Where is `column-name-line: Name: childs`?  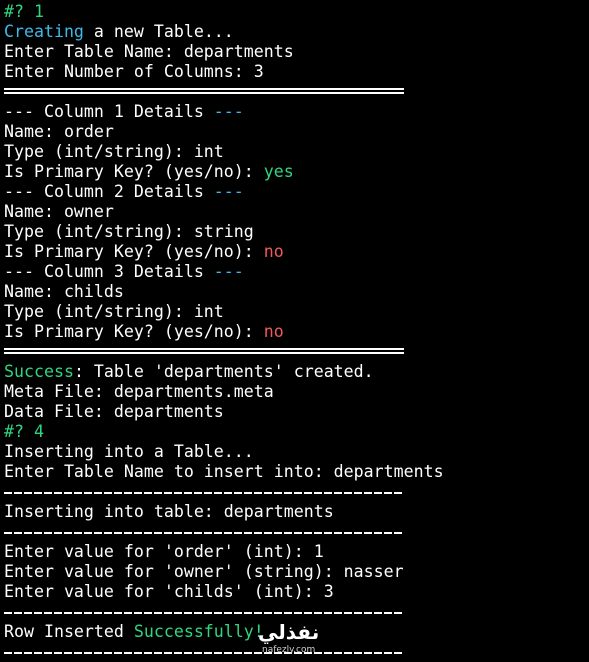
column-name-line: Name: childs is located at coordinates (64, 291).